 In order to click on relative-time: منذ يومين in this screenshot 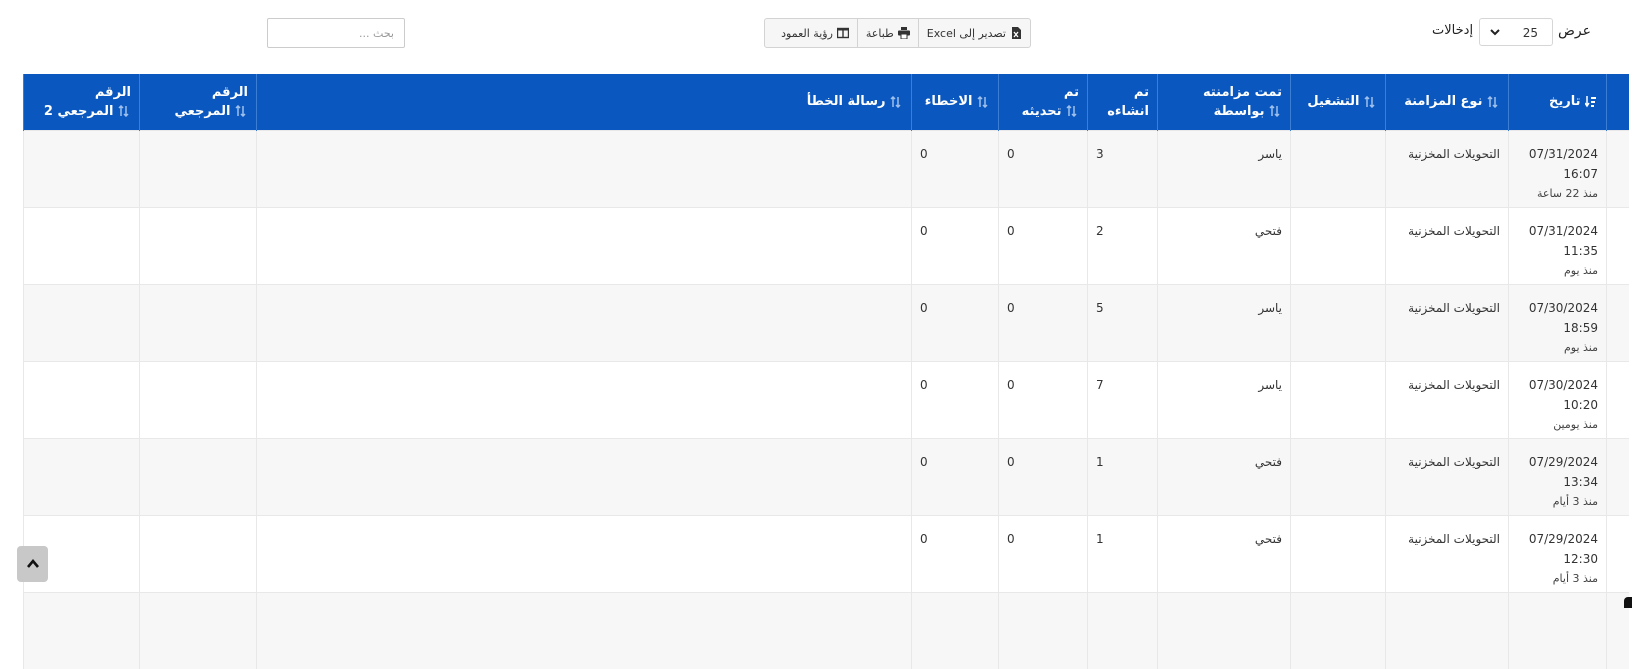, I will do `click(1575, 424)`.